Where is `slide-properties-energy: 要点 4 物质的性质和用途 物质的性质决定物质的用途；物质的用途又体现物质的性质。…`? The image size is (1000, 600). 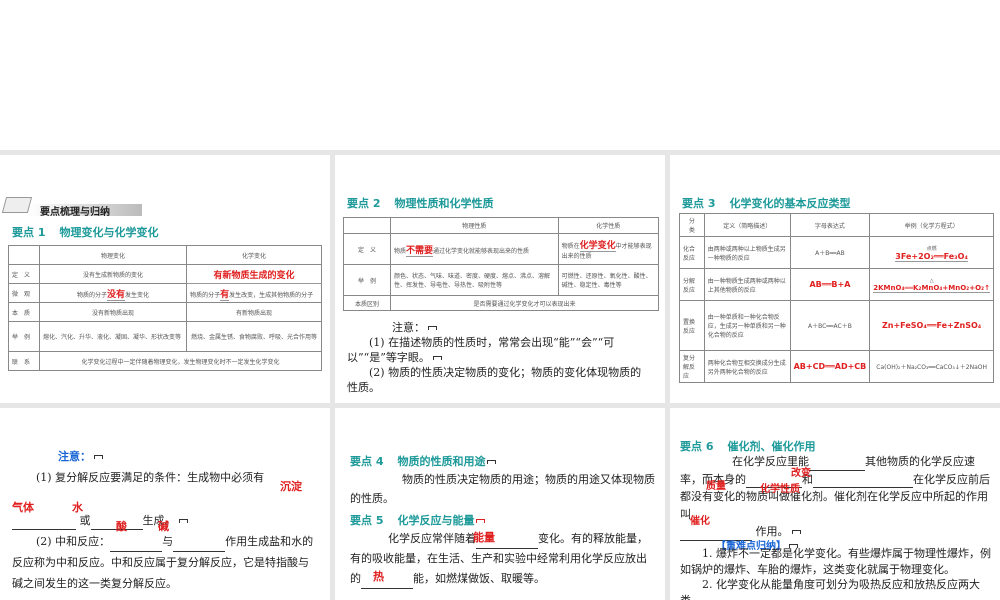 slide-properties-energy: 要点 4 物质的性质和用途 物质的性质决定物质的用途；物质的用途又体现物质的性质。… is located at coordinates (500, 504).